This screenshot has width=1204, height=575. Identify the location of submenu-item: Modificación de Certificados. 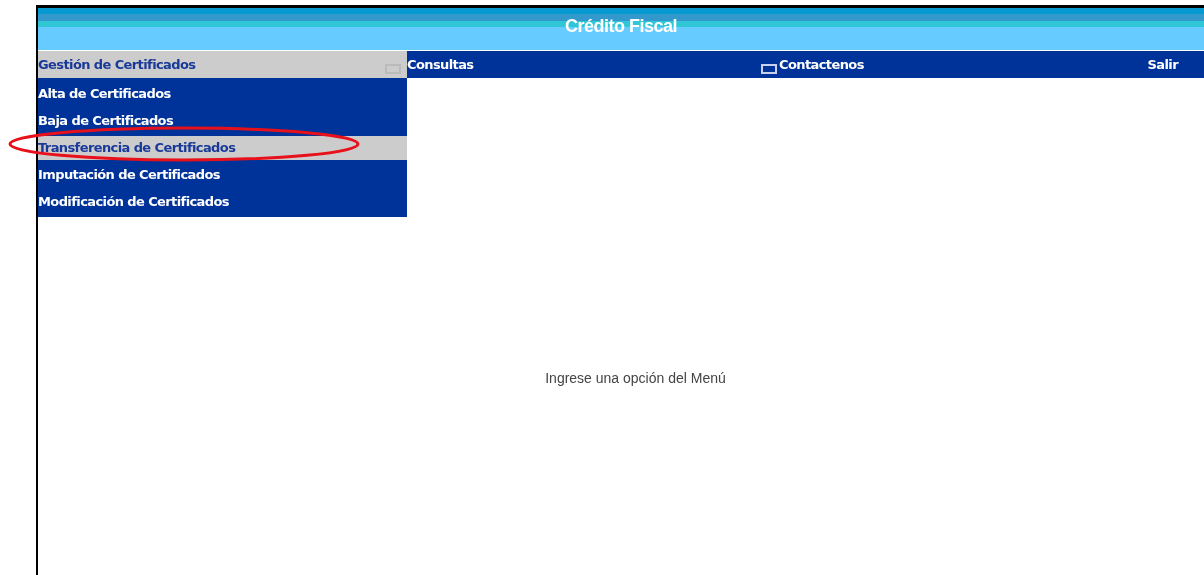
(222, 201).